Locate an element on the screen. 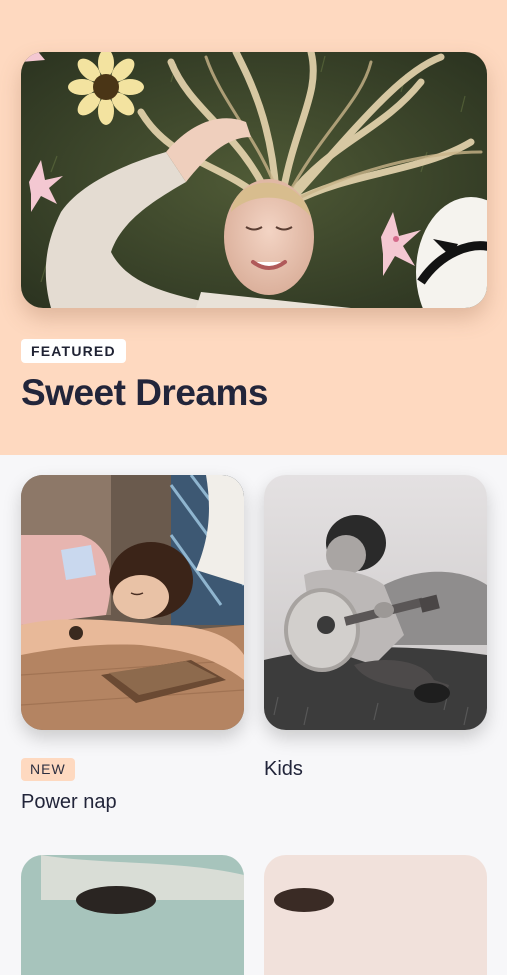  featured-badge: FEATURED is located at coordinates (73, 351).